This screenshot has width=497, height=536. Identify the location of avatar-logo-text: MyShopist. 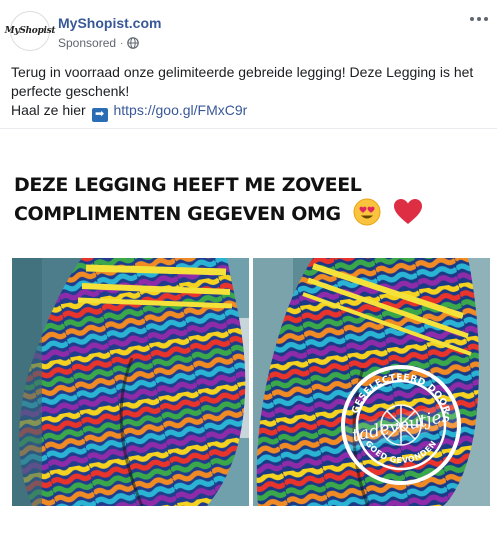
(30, 31).